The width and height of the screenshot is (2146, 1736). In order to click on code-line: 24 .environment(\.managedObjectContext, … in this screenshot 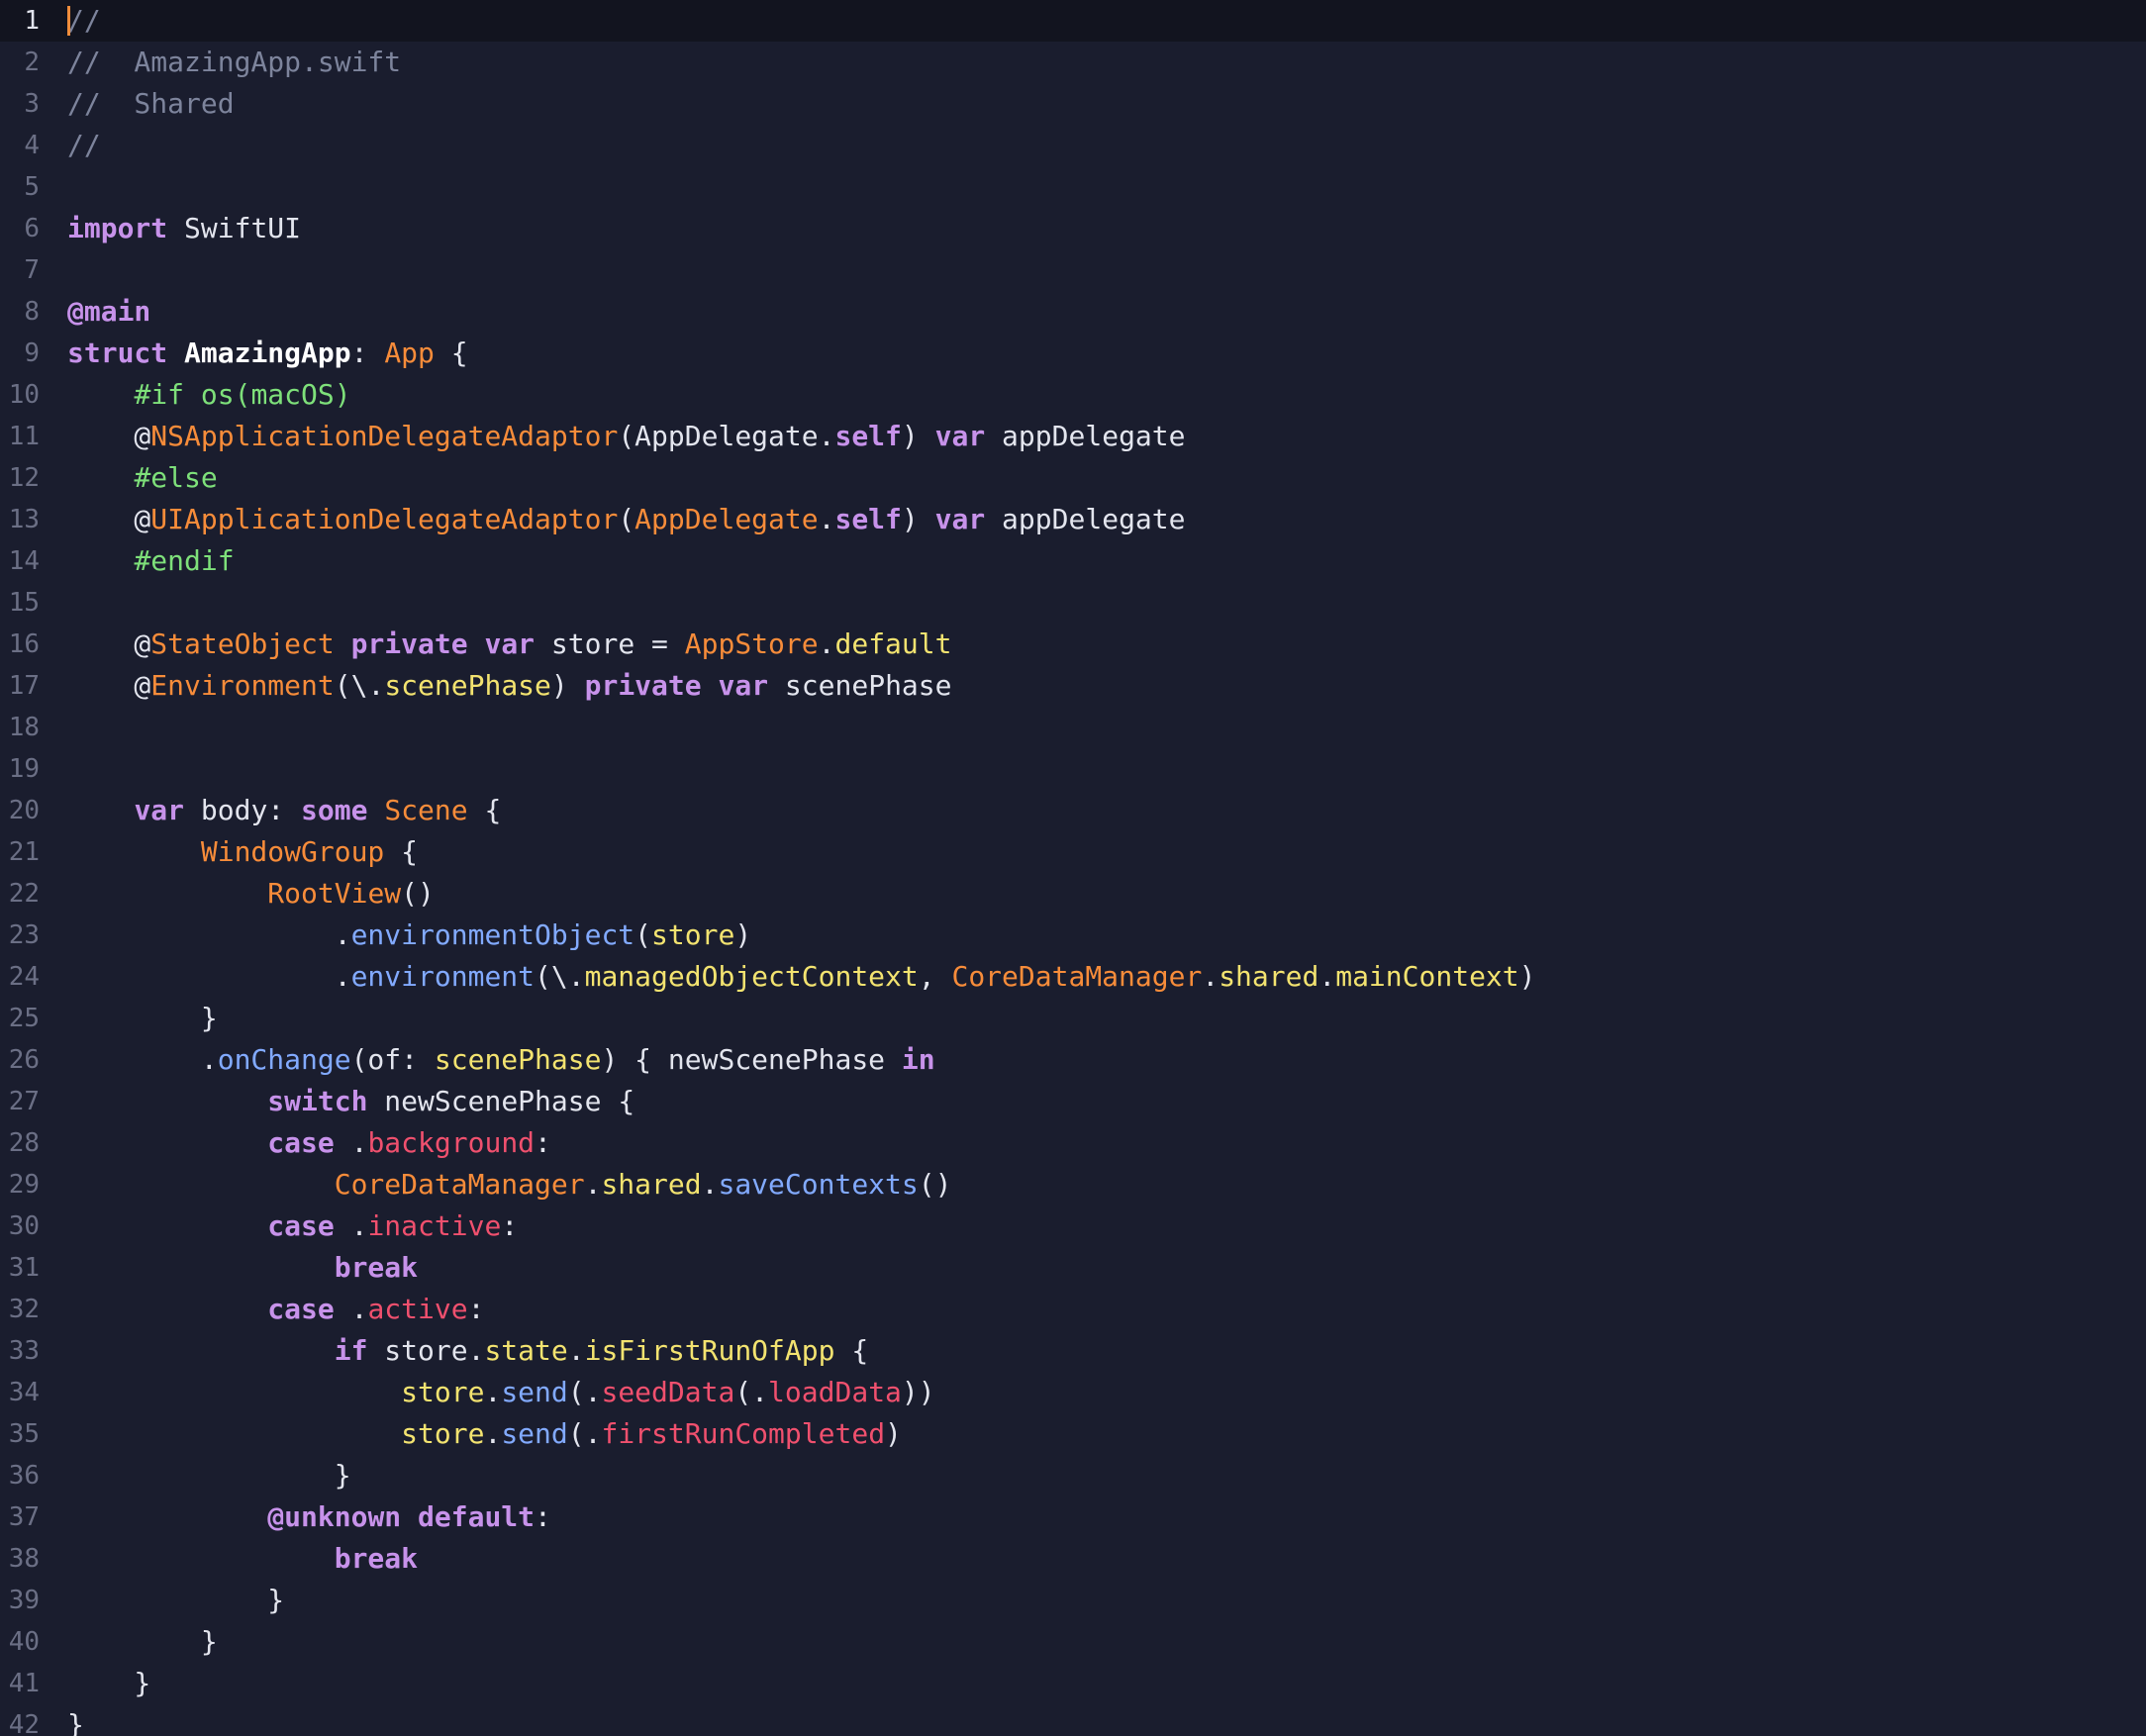, I will do `click(1073, 977)`.